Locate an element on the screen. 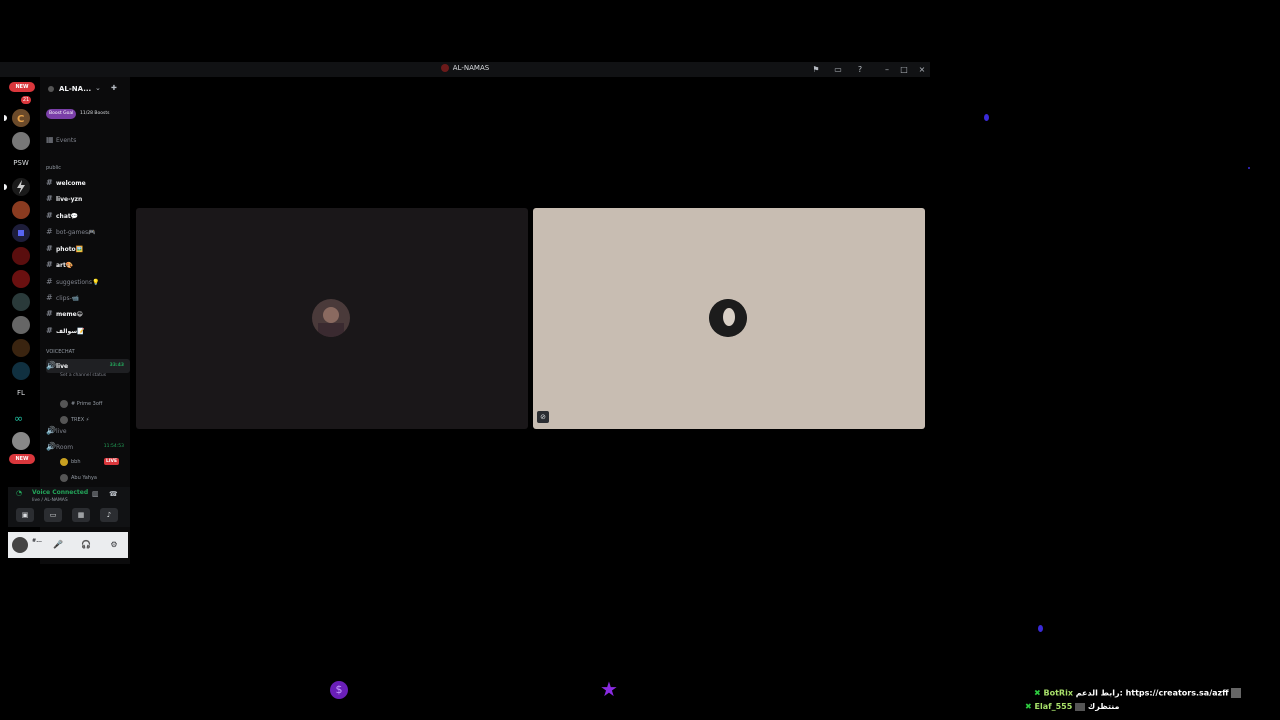 The height and width of the screenshot is (720, 1280). channel-arabic: # سوالف📝 is located at coordinates (88, 331).